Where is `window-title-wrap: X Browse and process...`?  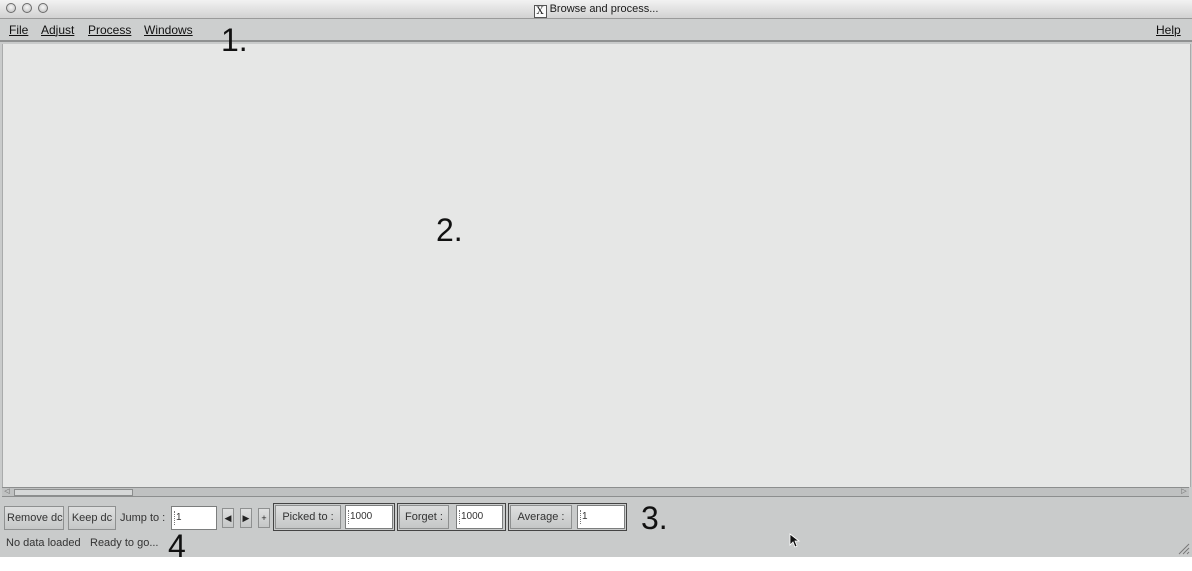
window-title-wrap: X Browse and process... is located at coordinates (596, 9).